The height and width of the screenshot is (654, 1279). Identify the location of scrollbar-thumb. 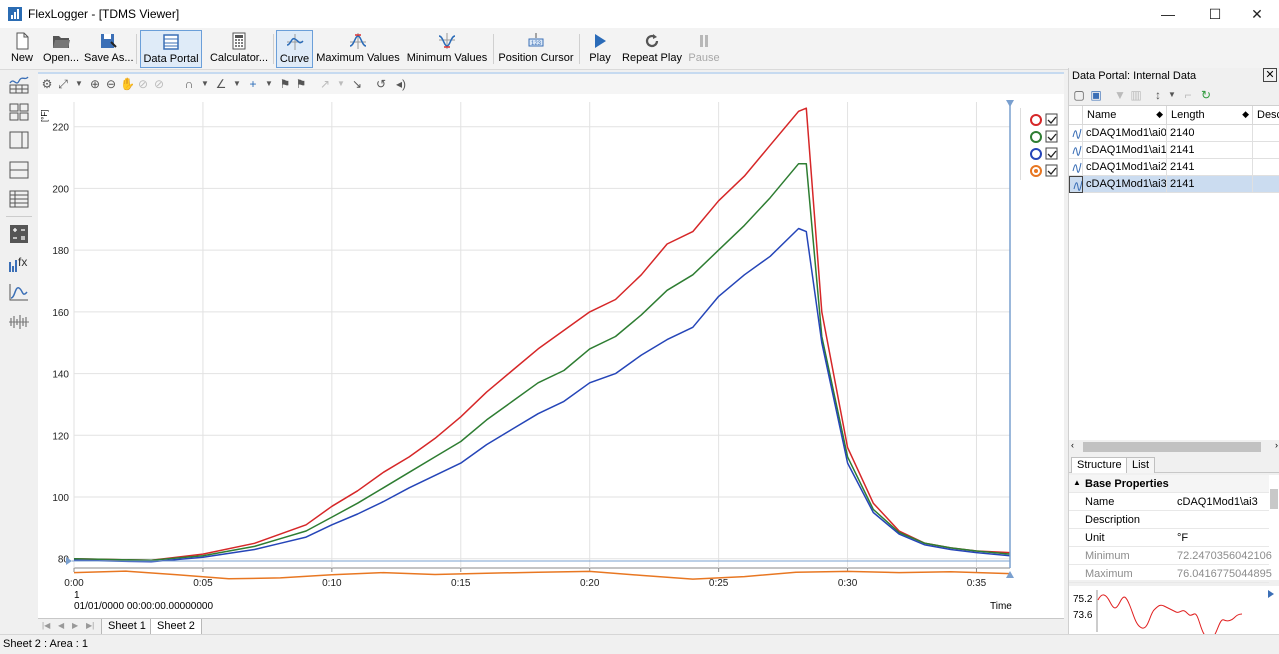
(1172, 447).